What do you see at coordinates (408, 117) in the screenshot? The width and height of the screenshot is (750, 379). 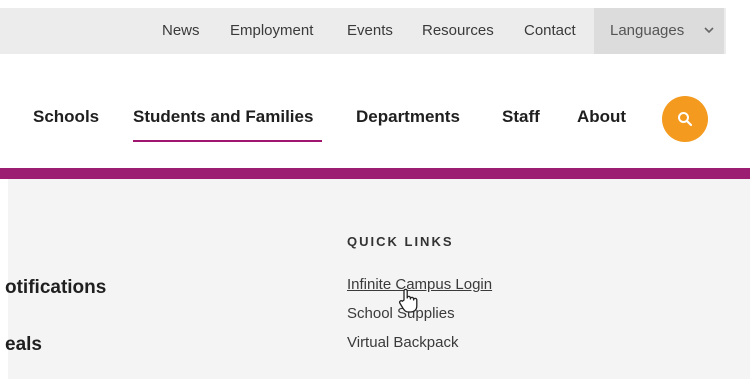 I see `nav-item-departments: Departments` at bounding box center [408, 117].